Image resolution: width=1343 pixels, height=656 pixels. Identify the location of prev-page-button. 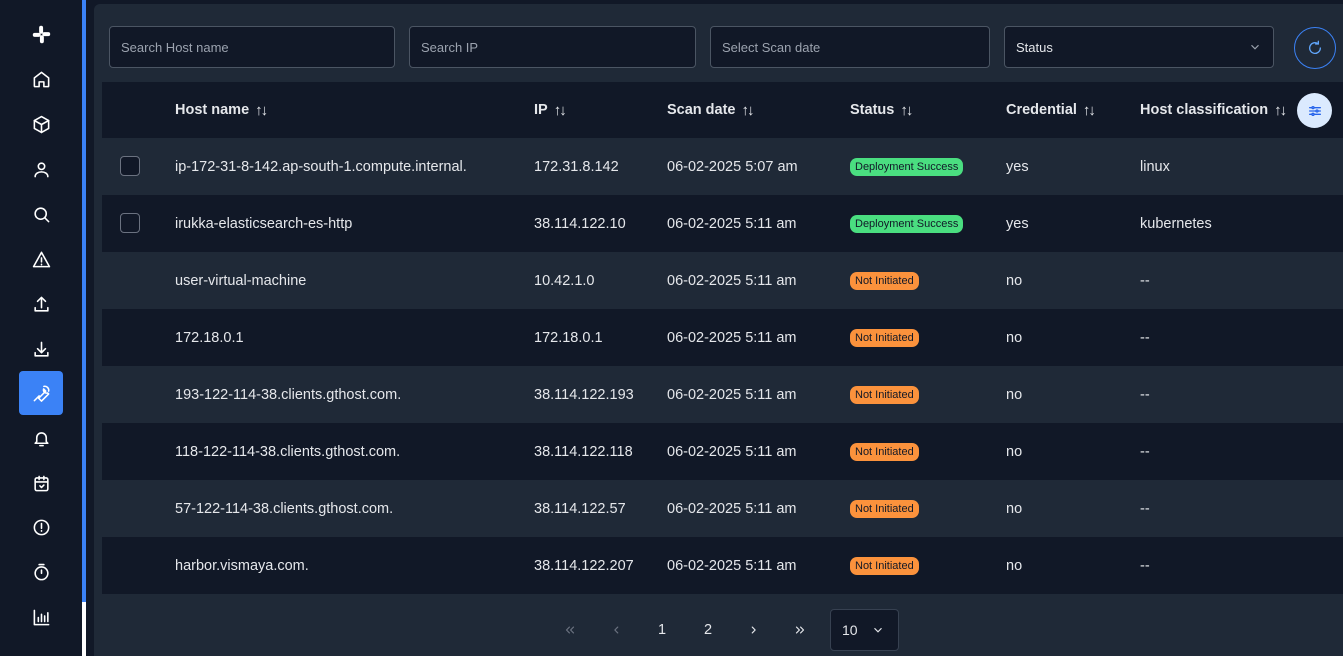
(616, 630).